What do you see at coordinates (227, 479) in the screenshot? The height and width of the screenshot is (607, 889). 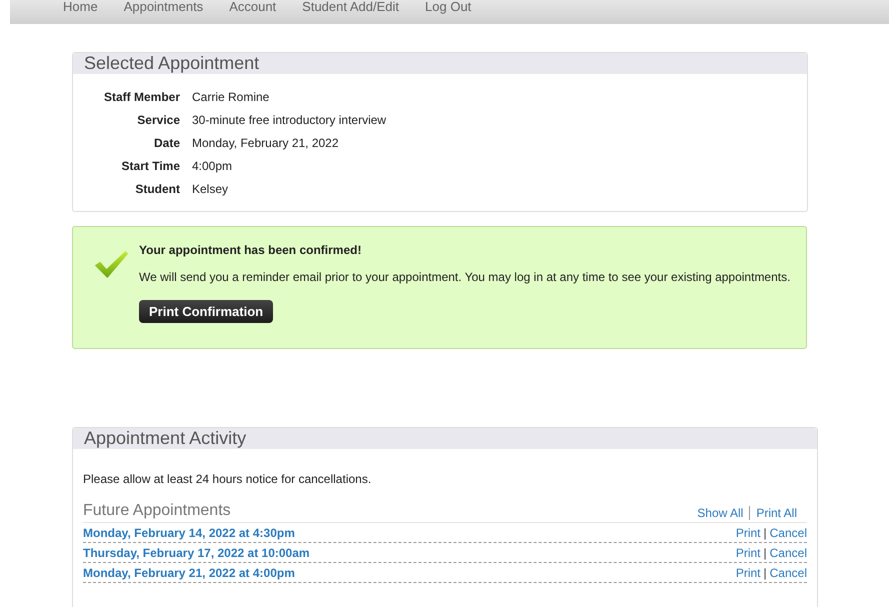 I see `cancellation-notice: Please allow at least 24 hours notice for cancellations.` at bounding box center [227, 479].